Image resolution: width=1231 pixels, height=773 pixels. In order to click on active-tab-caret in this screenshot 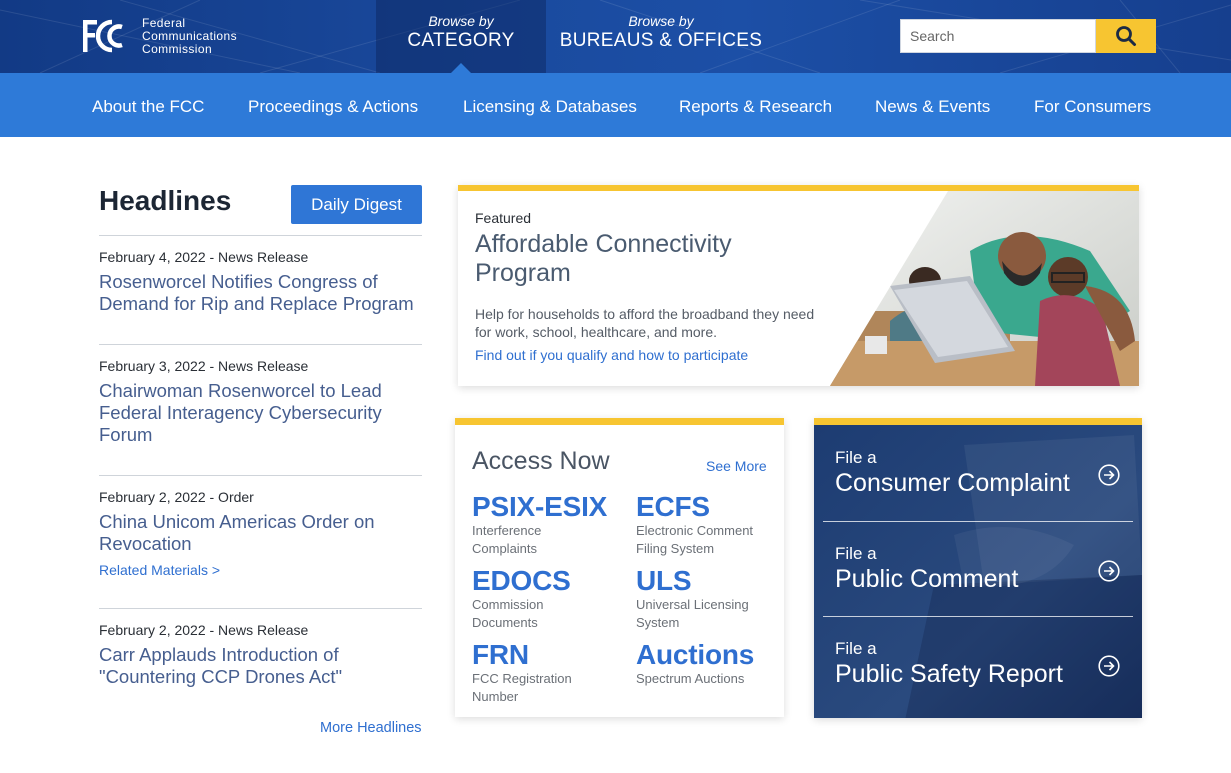, I will do `click(461, 68)`.